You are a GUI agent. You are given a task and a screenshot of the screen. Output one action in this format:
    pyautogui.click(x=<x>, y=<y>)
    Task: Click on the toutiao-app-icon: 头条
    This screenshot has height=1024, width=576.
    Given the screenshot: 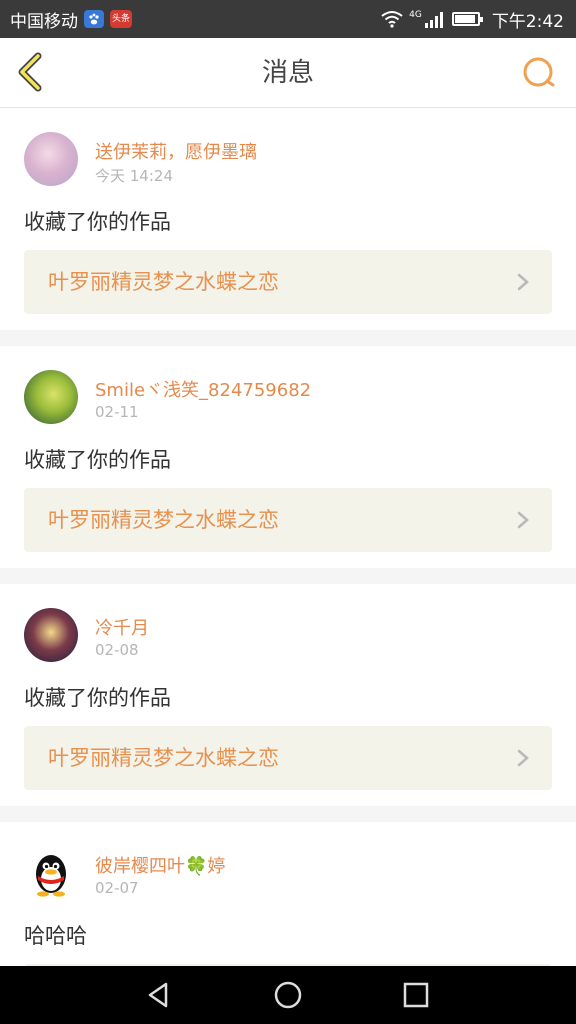 What is the action you would take?
    pyautogui.click(x=121, y=19)
    